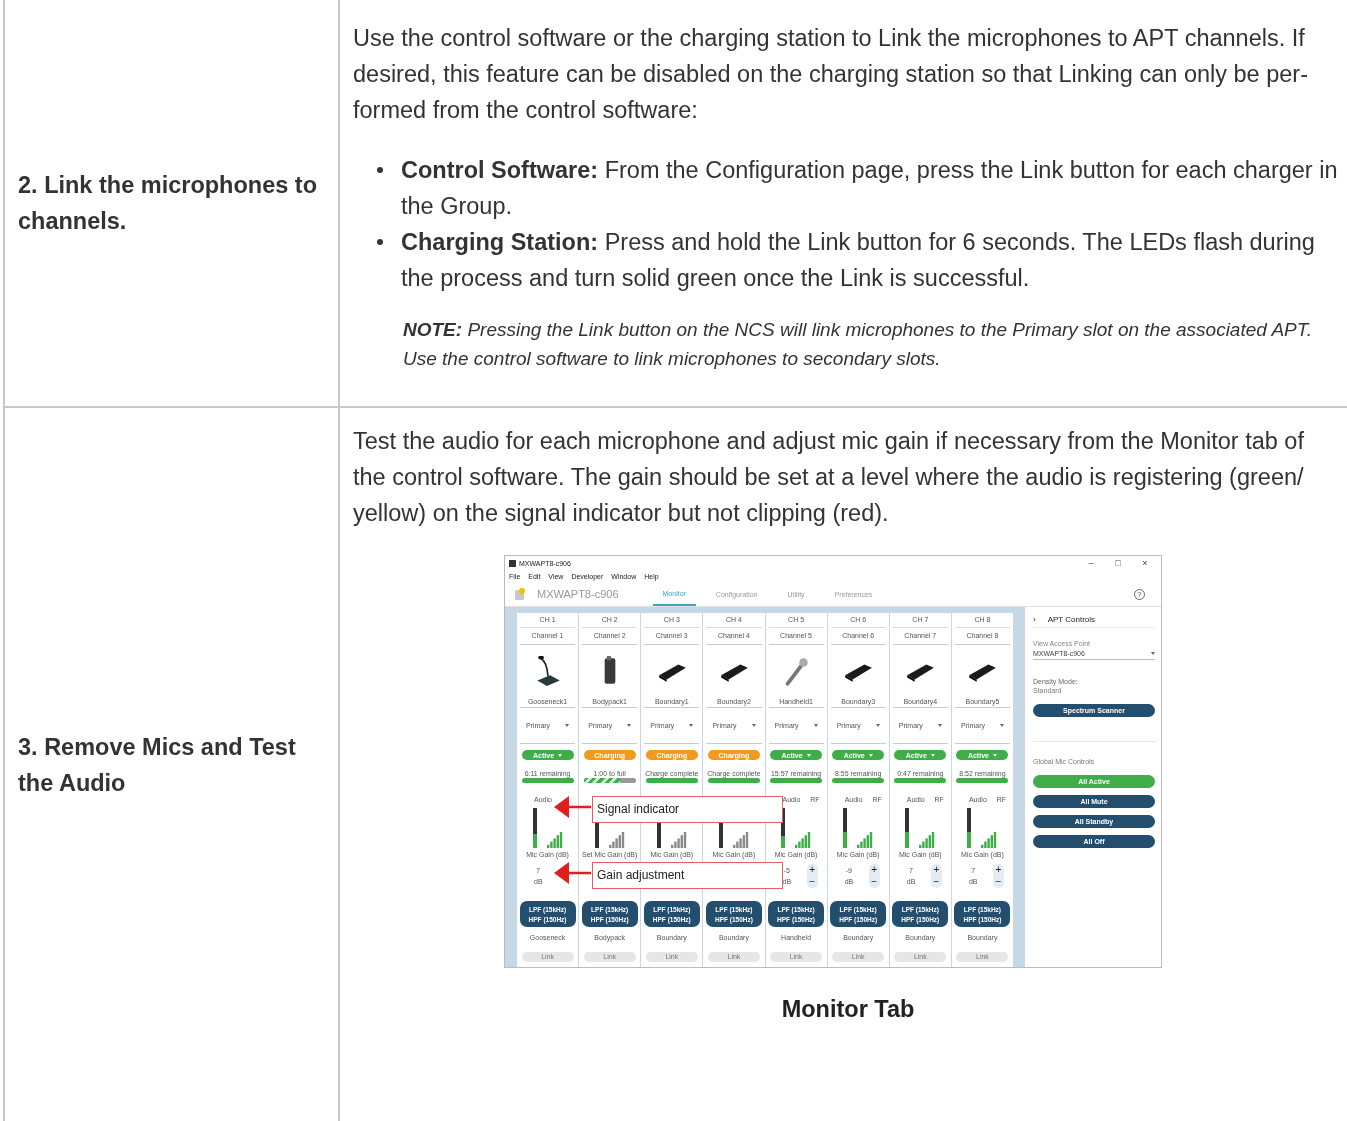  Describe the element at coordinates (520, 594) in the screenshot. I see `device-icon` at that location.